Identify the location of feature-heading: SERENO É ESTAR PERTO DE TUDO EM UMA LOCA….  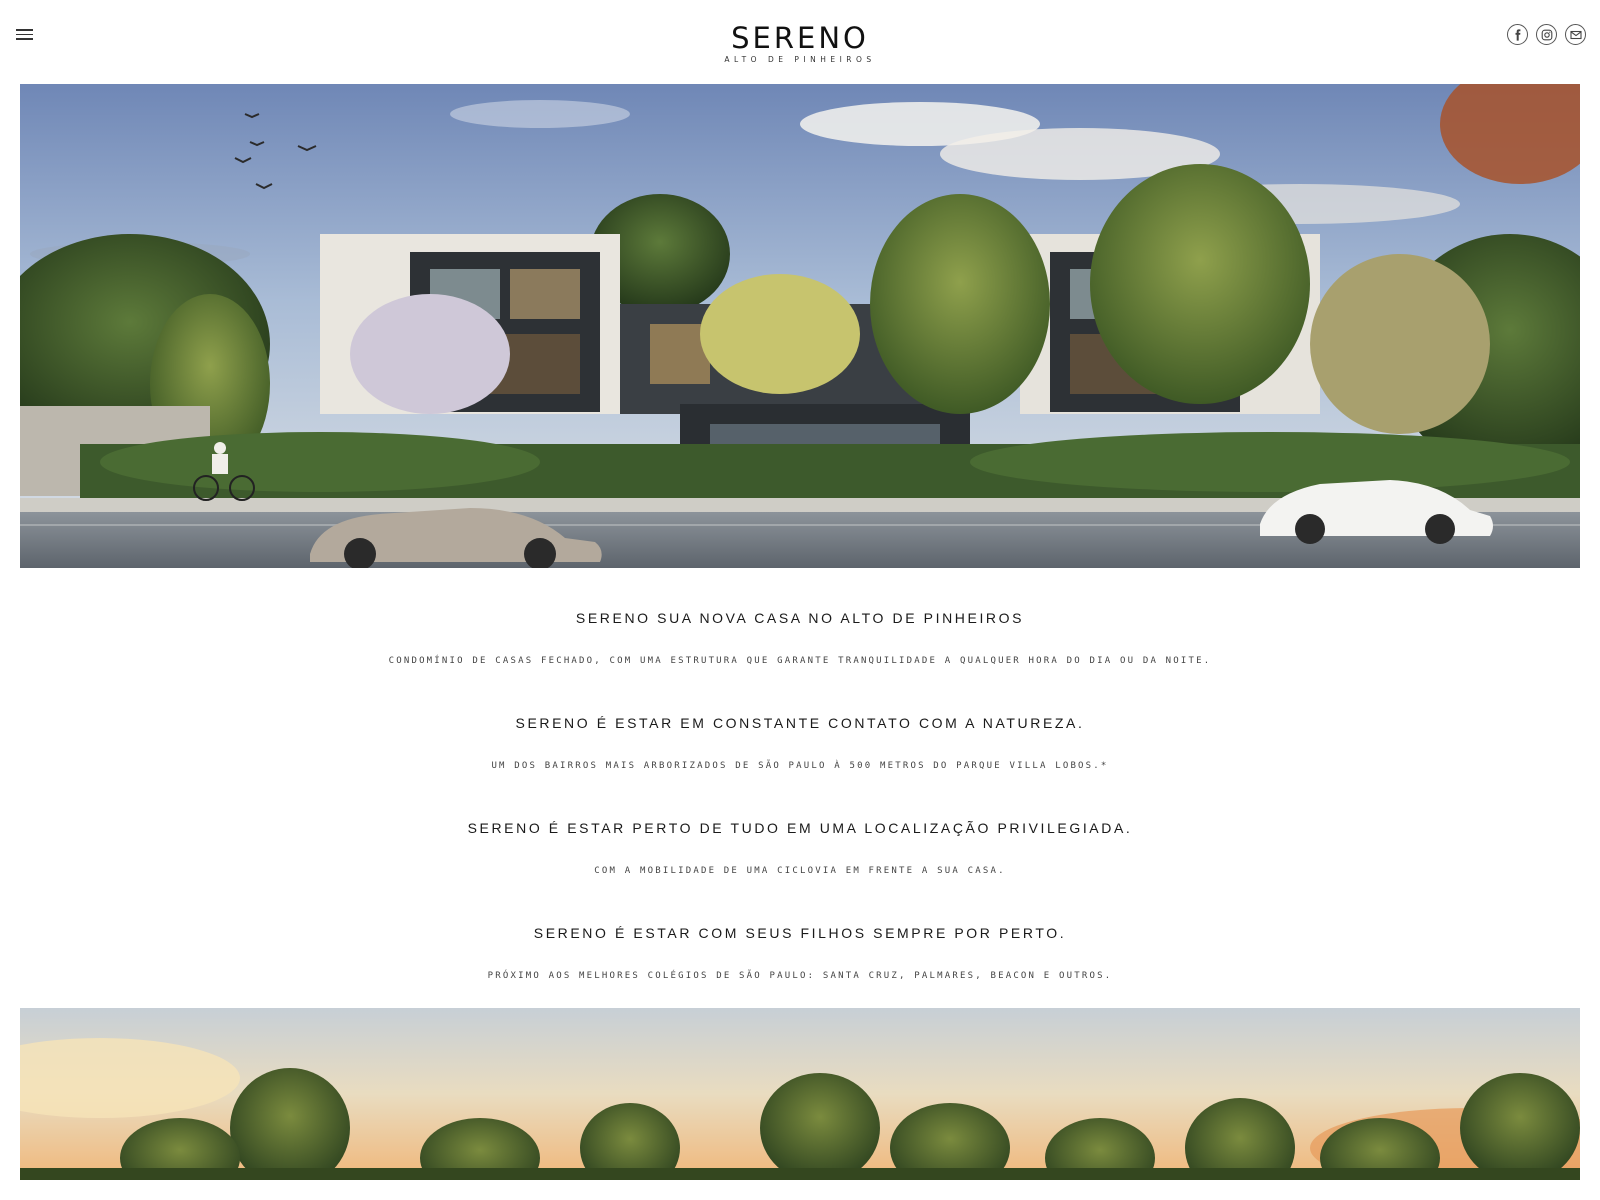
(800, 828).